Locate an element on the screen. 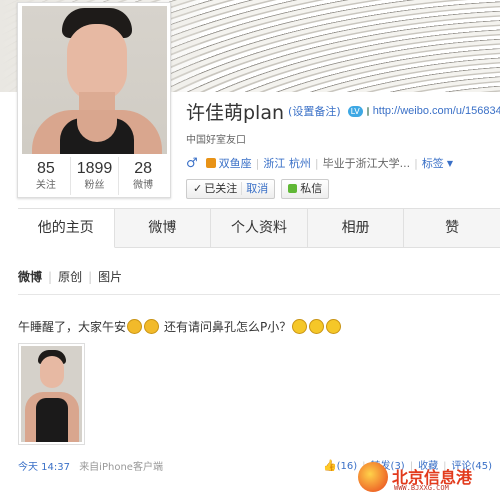 The width and height of the screenshot is (500, 497). tab-home: 他的主页 is located at coordinates (66, 228).